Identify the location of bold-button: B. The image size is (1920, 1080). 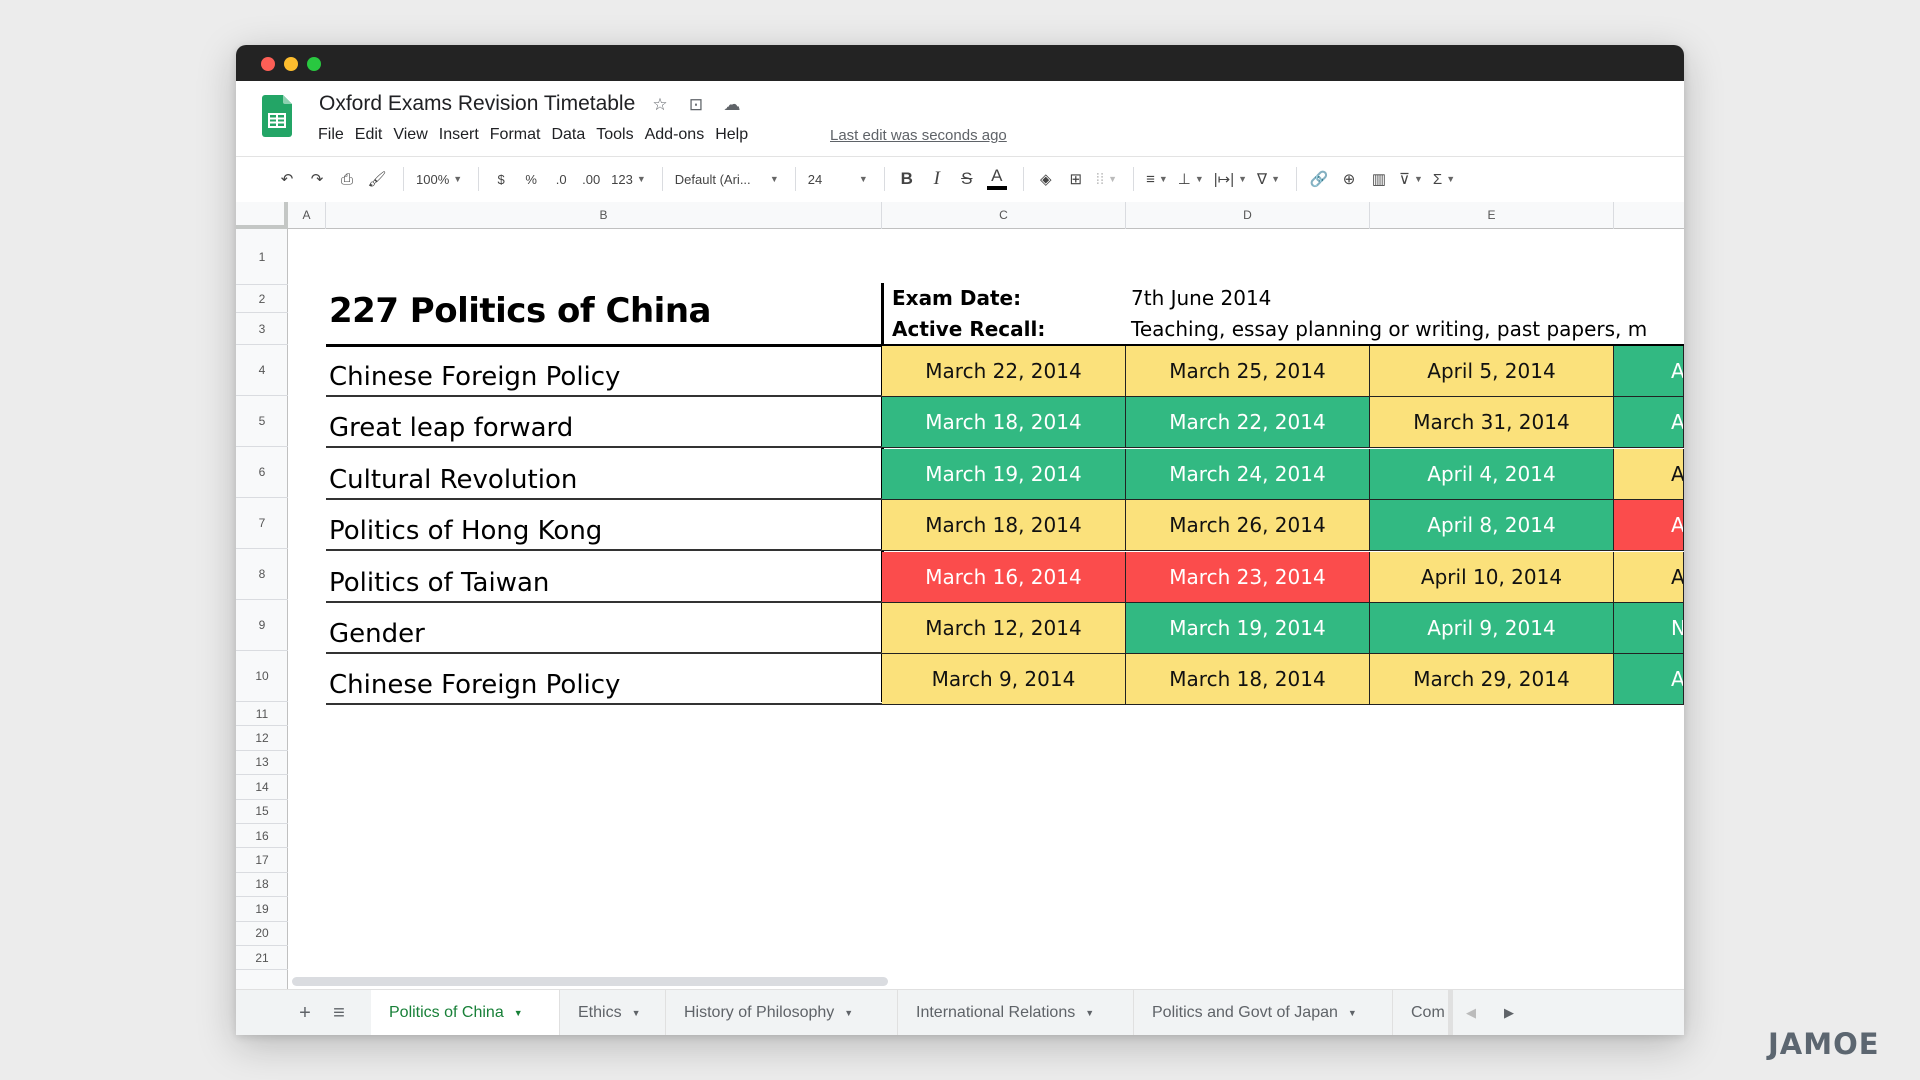
(907, 179).